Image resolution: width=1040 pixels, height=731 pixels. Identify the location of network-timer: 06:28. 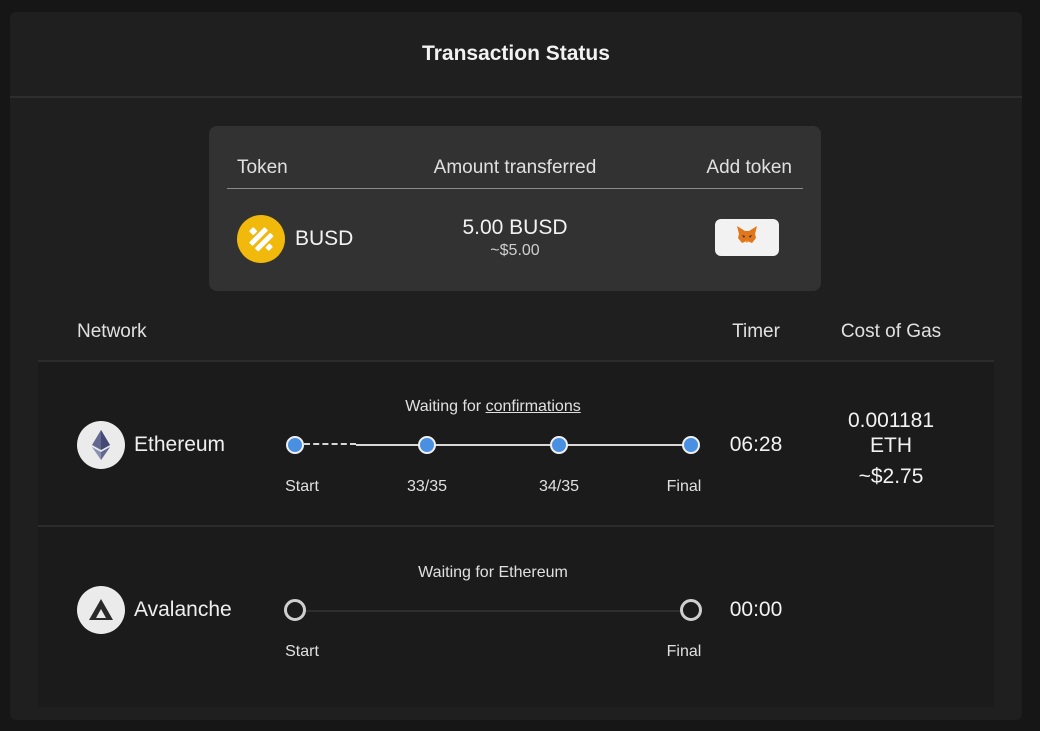
(756, 444).